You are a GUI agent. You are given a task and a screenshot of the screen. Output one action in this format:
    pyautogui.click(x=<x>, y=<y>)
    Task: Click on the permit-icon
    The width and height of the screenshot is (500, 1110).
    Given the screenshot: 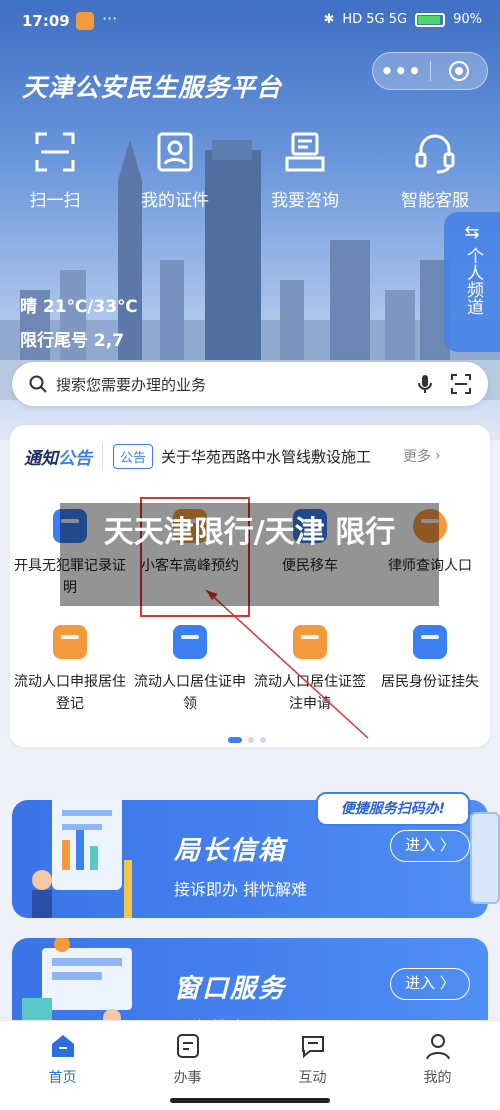 What is the action you would take?
    pyautogui.click(x=190, y=642)
    